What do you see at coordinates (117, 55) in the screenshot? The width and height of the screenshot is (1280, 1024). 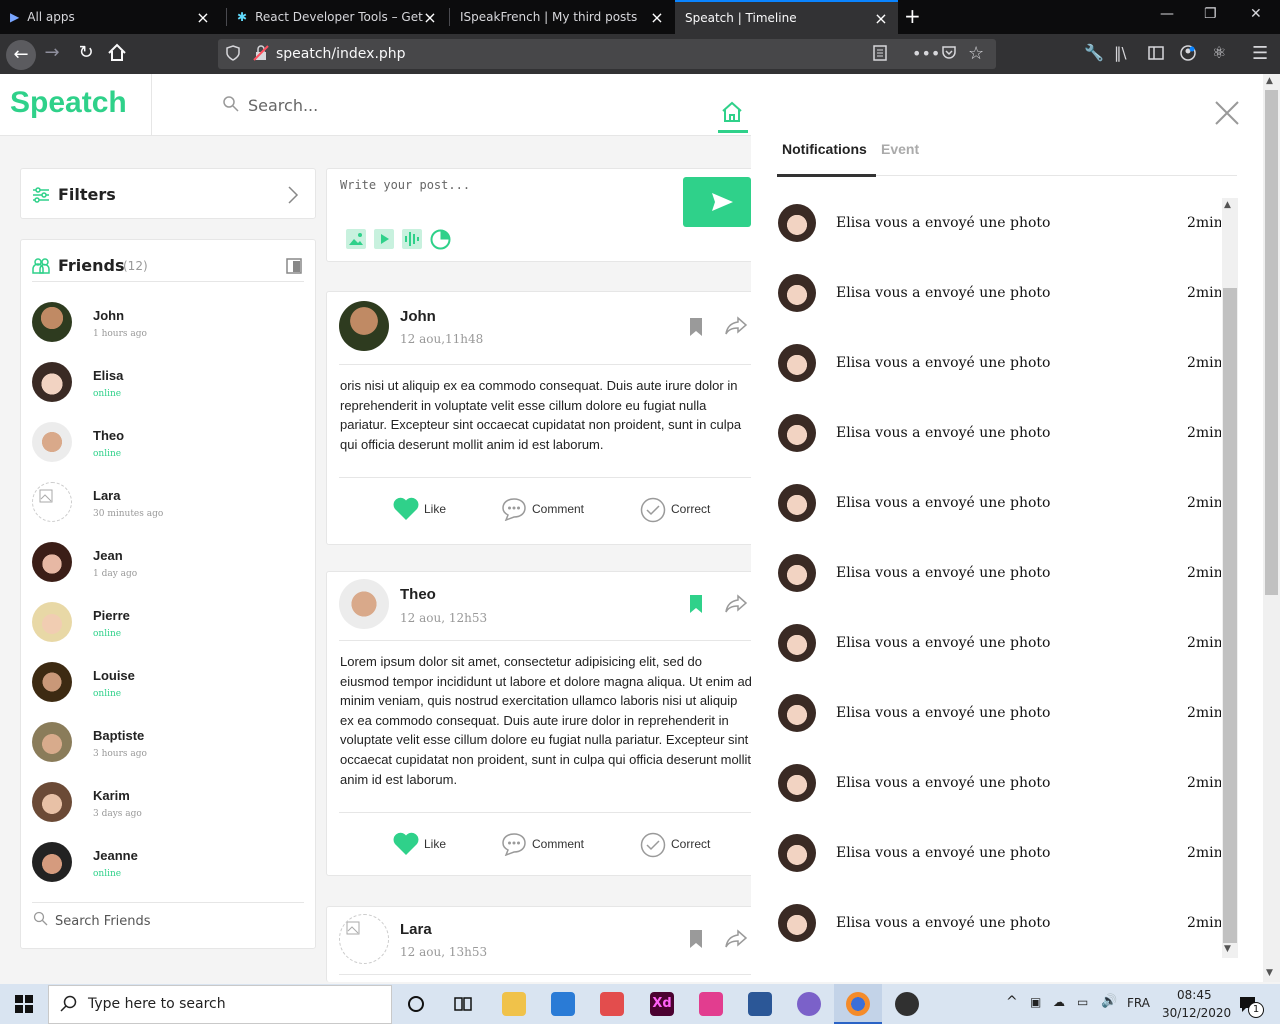 I see `home-icon` at bounding box center [117, 55].